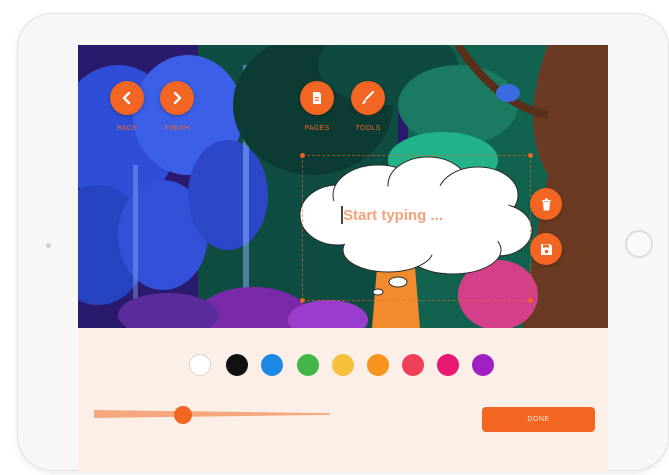 The height and width of the screenshot is (475, 669). I want to click on brush-icon, so click(368, 97).